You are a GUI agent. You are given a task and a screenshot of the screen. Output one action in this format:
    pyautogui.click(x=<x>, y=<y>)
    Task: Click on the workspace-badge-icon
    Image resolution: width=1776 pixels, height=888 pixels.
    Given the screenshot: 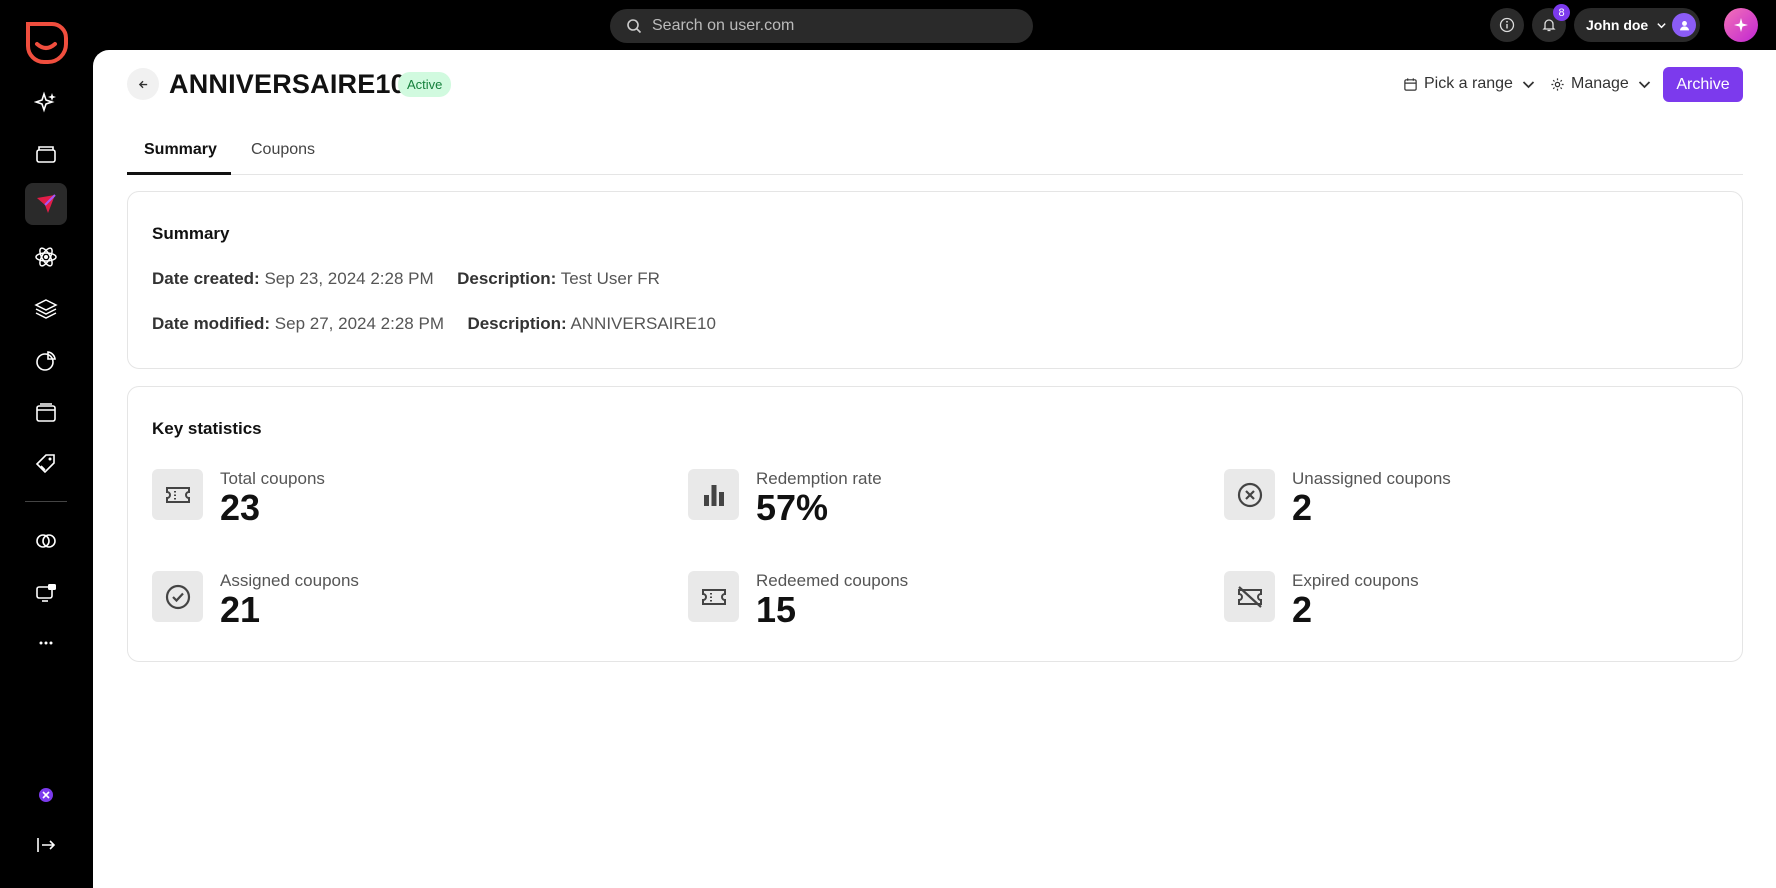 What is the action you would take?
    pyautogui.click(x=46, y=795)
    